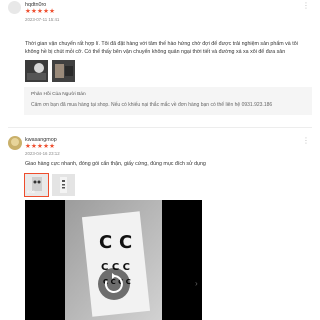 The height and width of the screenshot is (320, 320). Describe the element at coordinates (196, 284) in the screenshot. I see `chevron-right-icon: ›` at that location.